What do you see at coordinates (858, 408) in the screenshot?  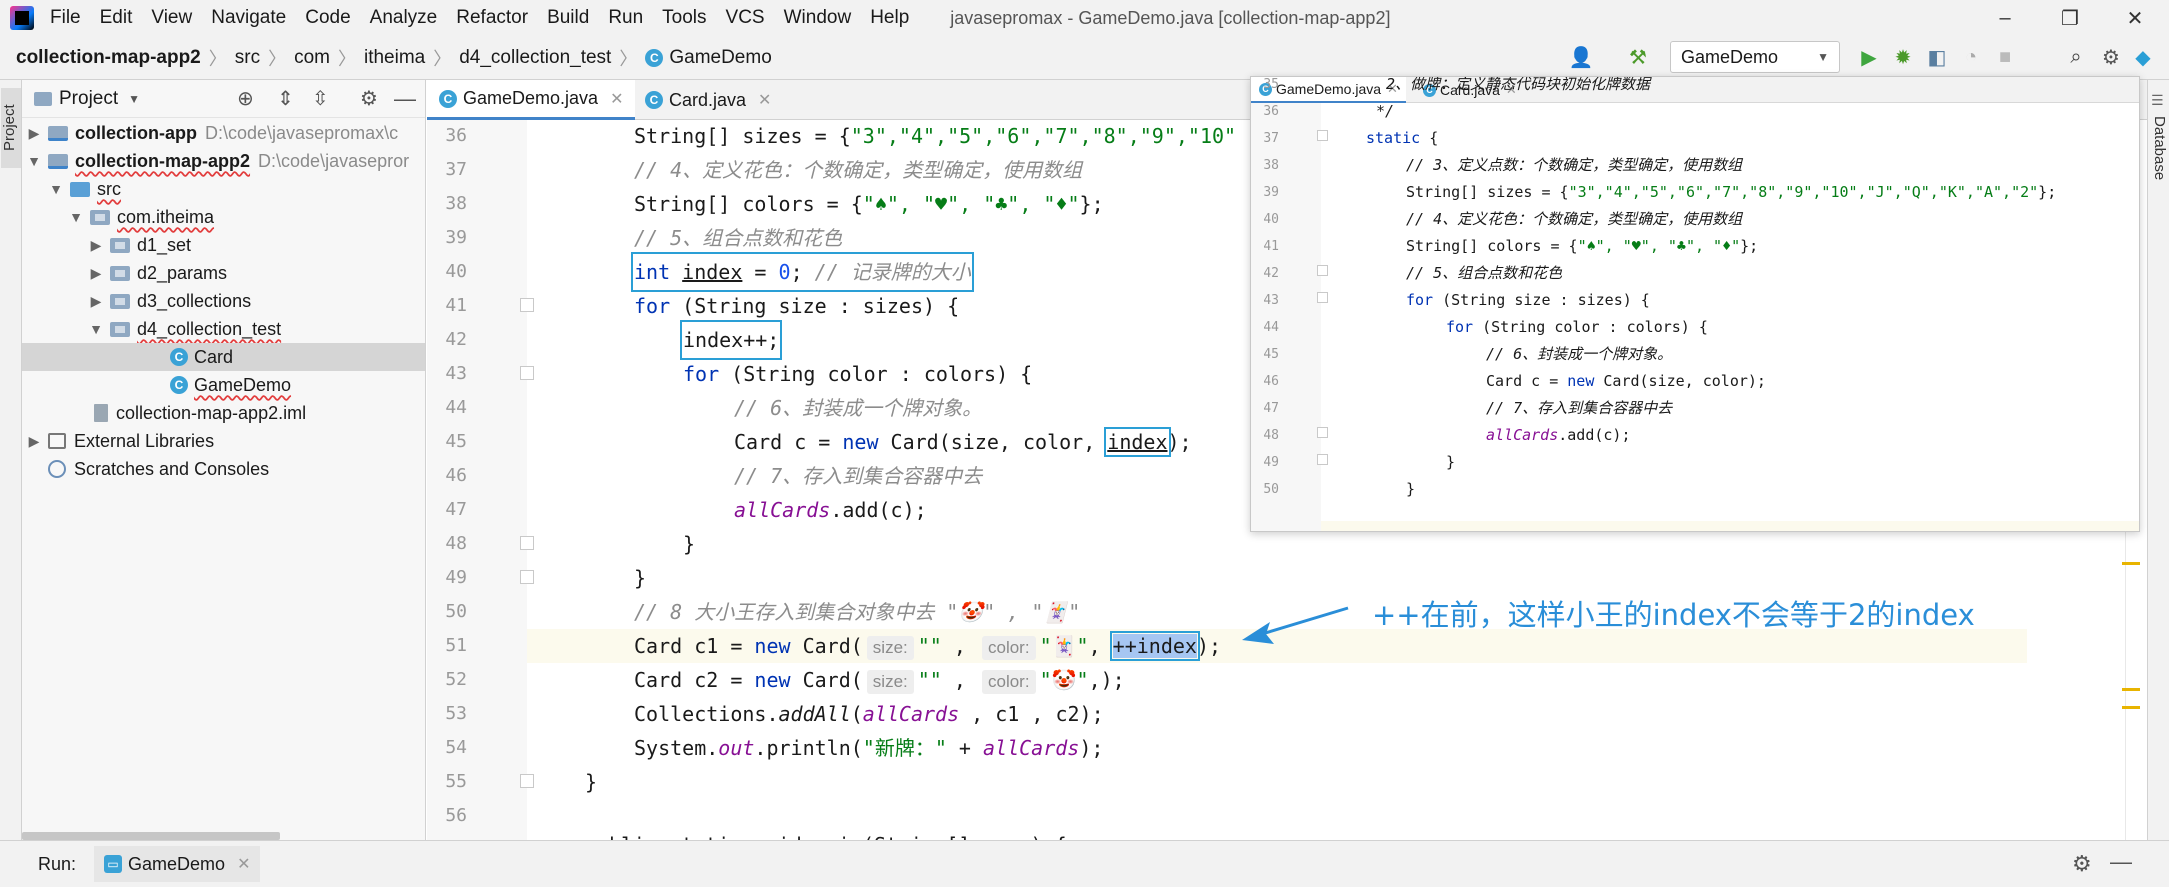 I see `code-line-44: // 6、封装成一个牌对象。` at bounding box center [858, 408].